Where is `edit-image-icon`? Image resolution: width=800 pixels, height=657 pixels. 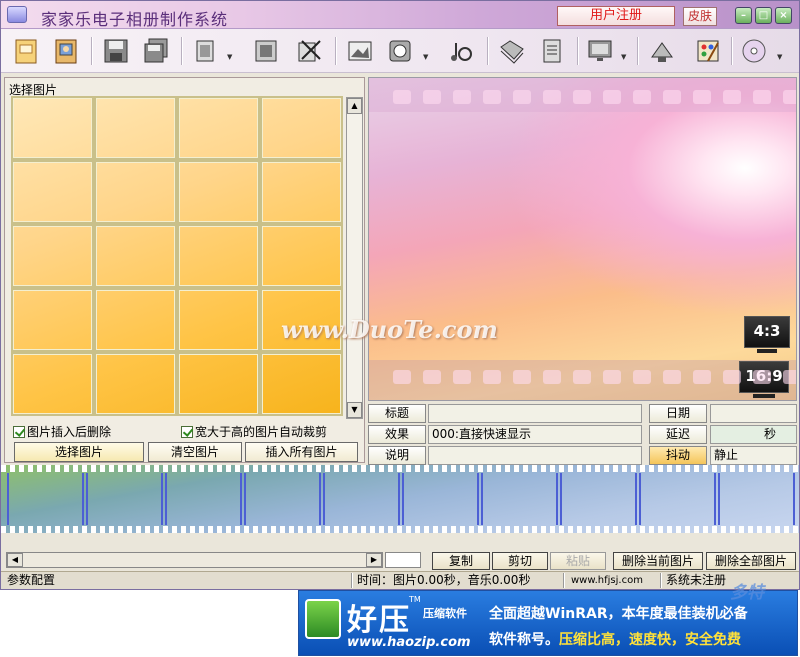
edit-image-icon is located at coordinates (360, 51).